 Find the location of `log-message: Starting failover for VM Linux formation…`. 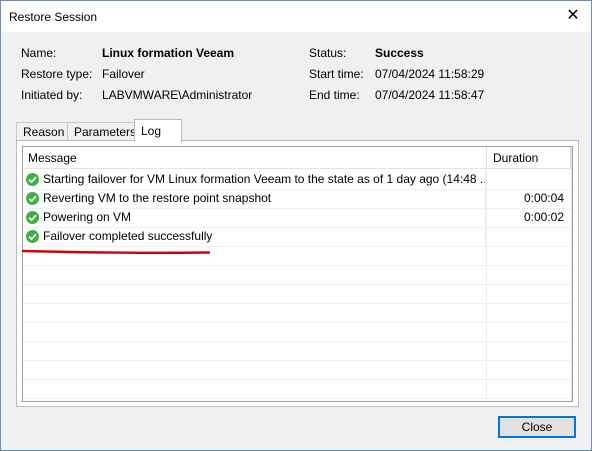

log-message: Starting failover for VM Linux formation… is located at coordinates (264, 179).